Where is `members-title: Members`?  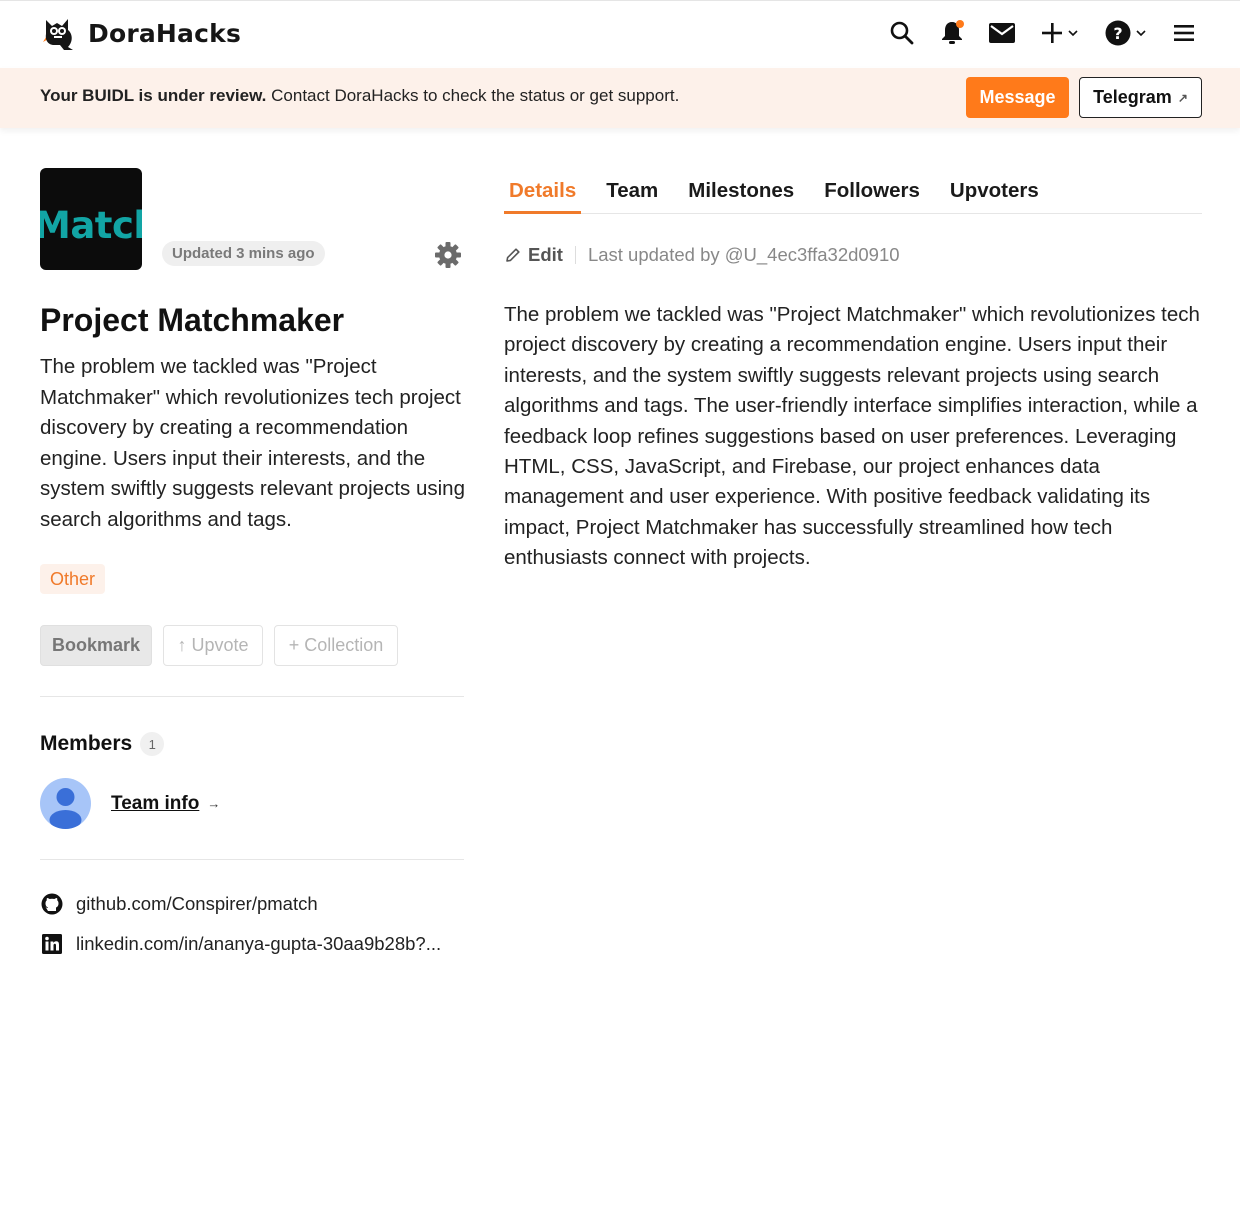
members-title: Members is located at coordinates (86, 743).